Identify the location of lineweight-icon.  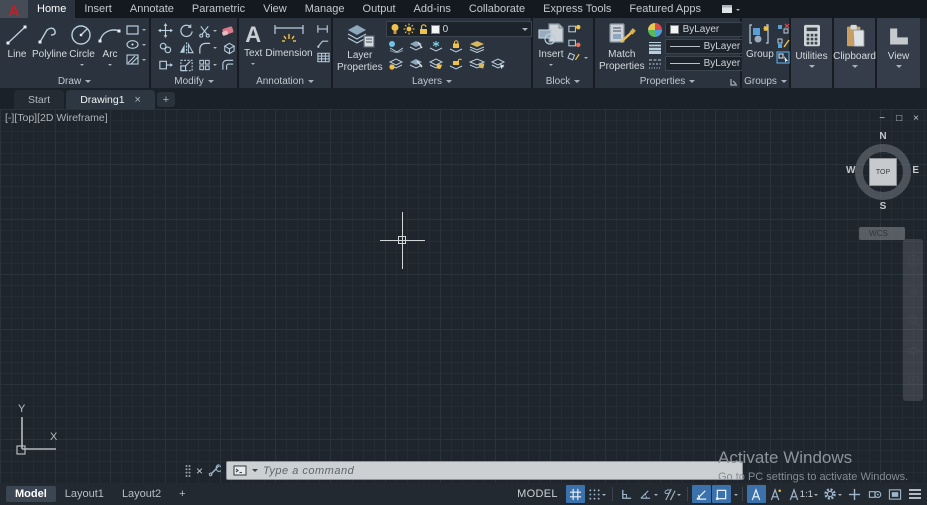
(655, 47).